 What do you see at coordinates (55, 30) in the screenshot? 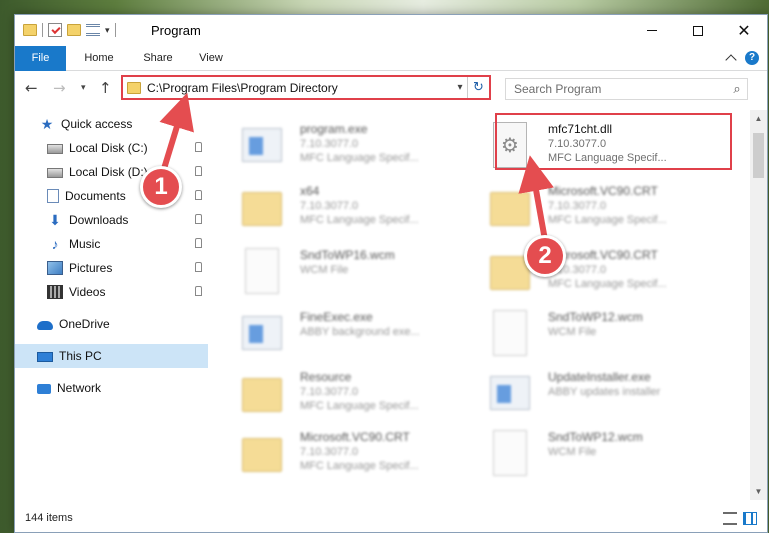
I see `properties-icon` at bounding box center [55, 30].